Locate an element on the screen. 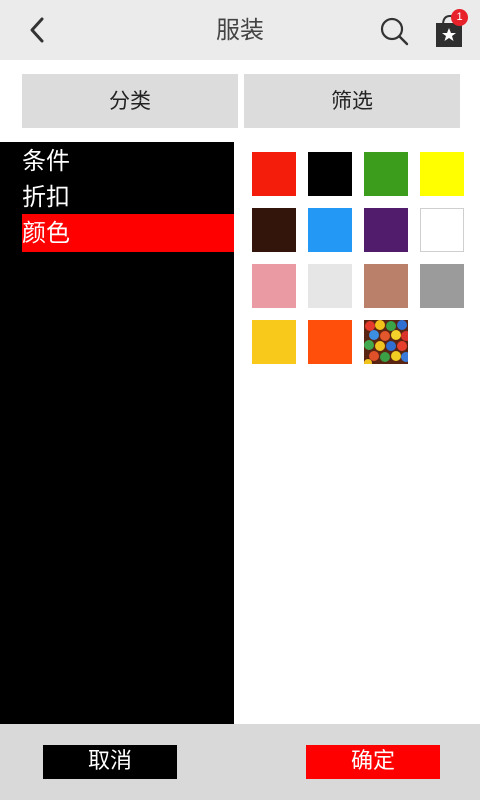  confirm-button: 确定 is located at coordinates (373, 762).